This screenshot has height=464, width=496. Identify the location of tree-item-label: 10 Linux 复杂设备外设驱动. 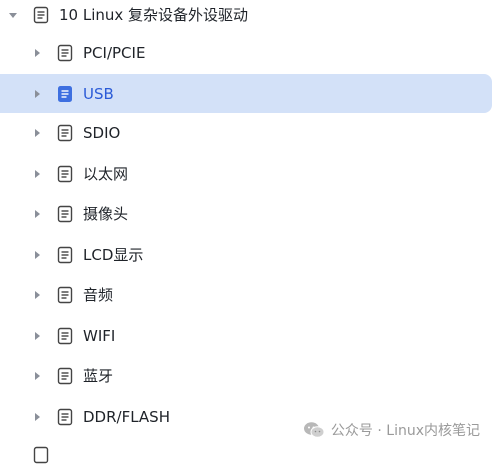
(154, 15).